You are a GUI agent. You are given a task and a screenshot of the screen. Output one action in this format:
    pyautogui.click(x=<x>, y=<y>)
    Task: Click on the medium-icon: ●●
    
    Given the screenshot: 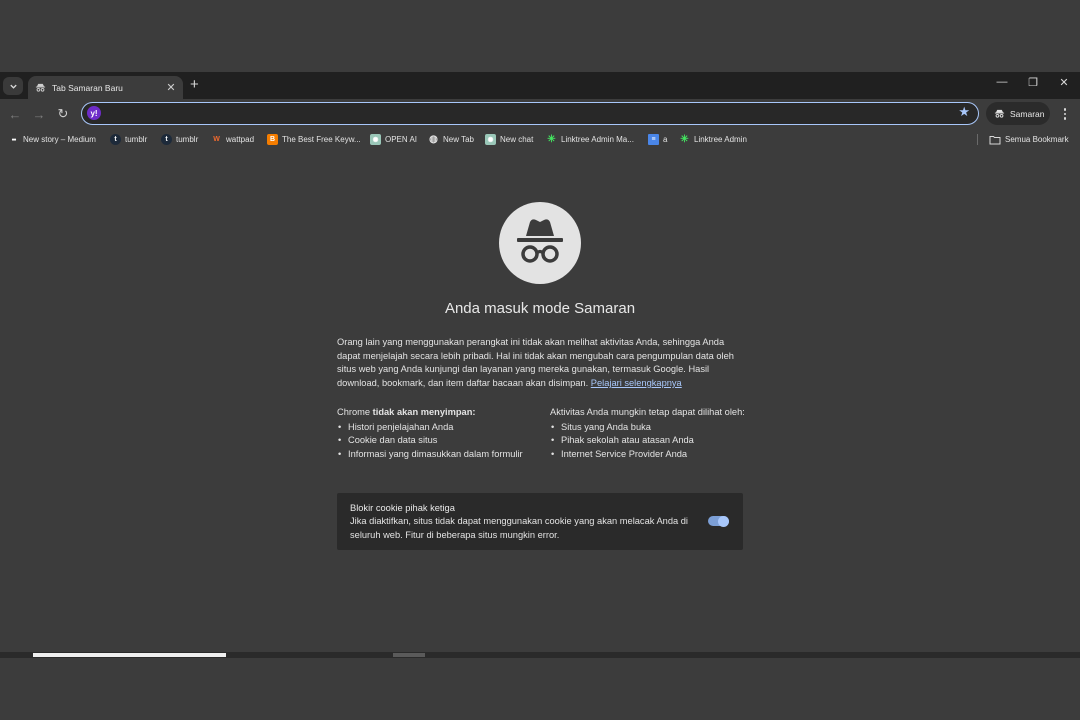 What is the action you would take?
    pyautogui.click(x=13, y=139)
    